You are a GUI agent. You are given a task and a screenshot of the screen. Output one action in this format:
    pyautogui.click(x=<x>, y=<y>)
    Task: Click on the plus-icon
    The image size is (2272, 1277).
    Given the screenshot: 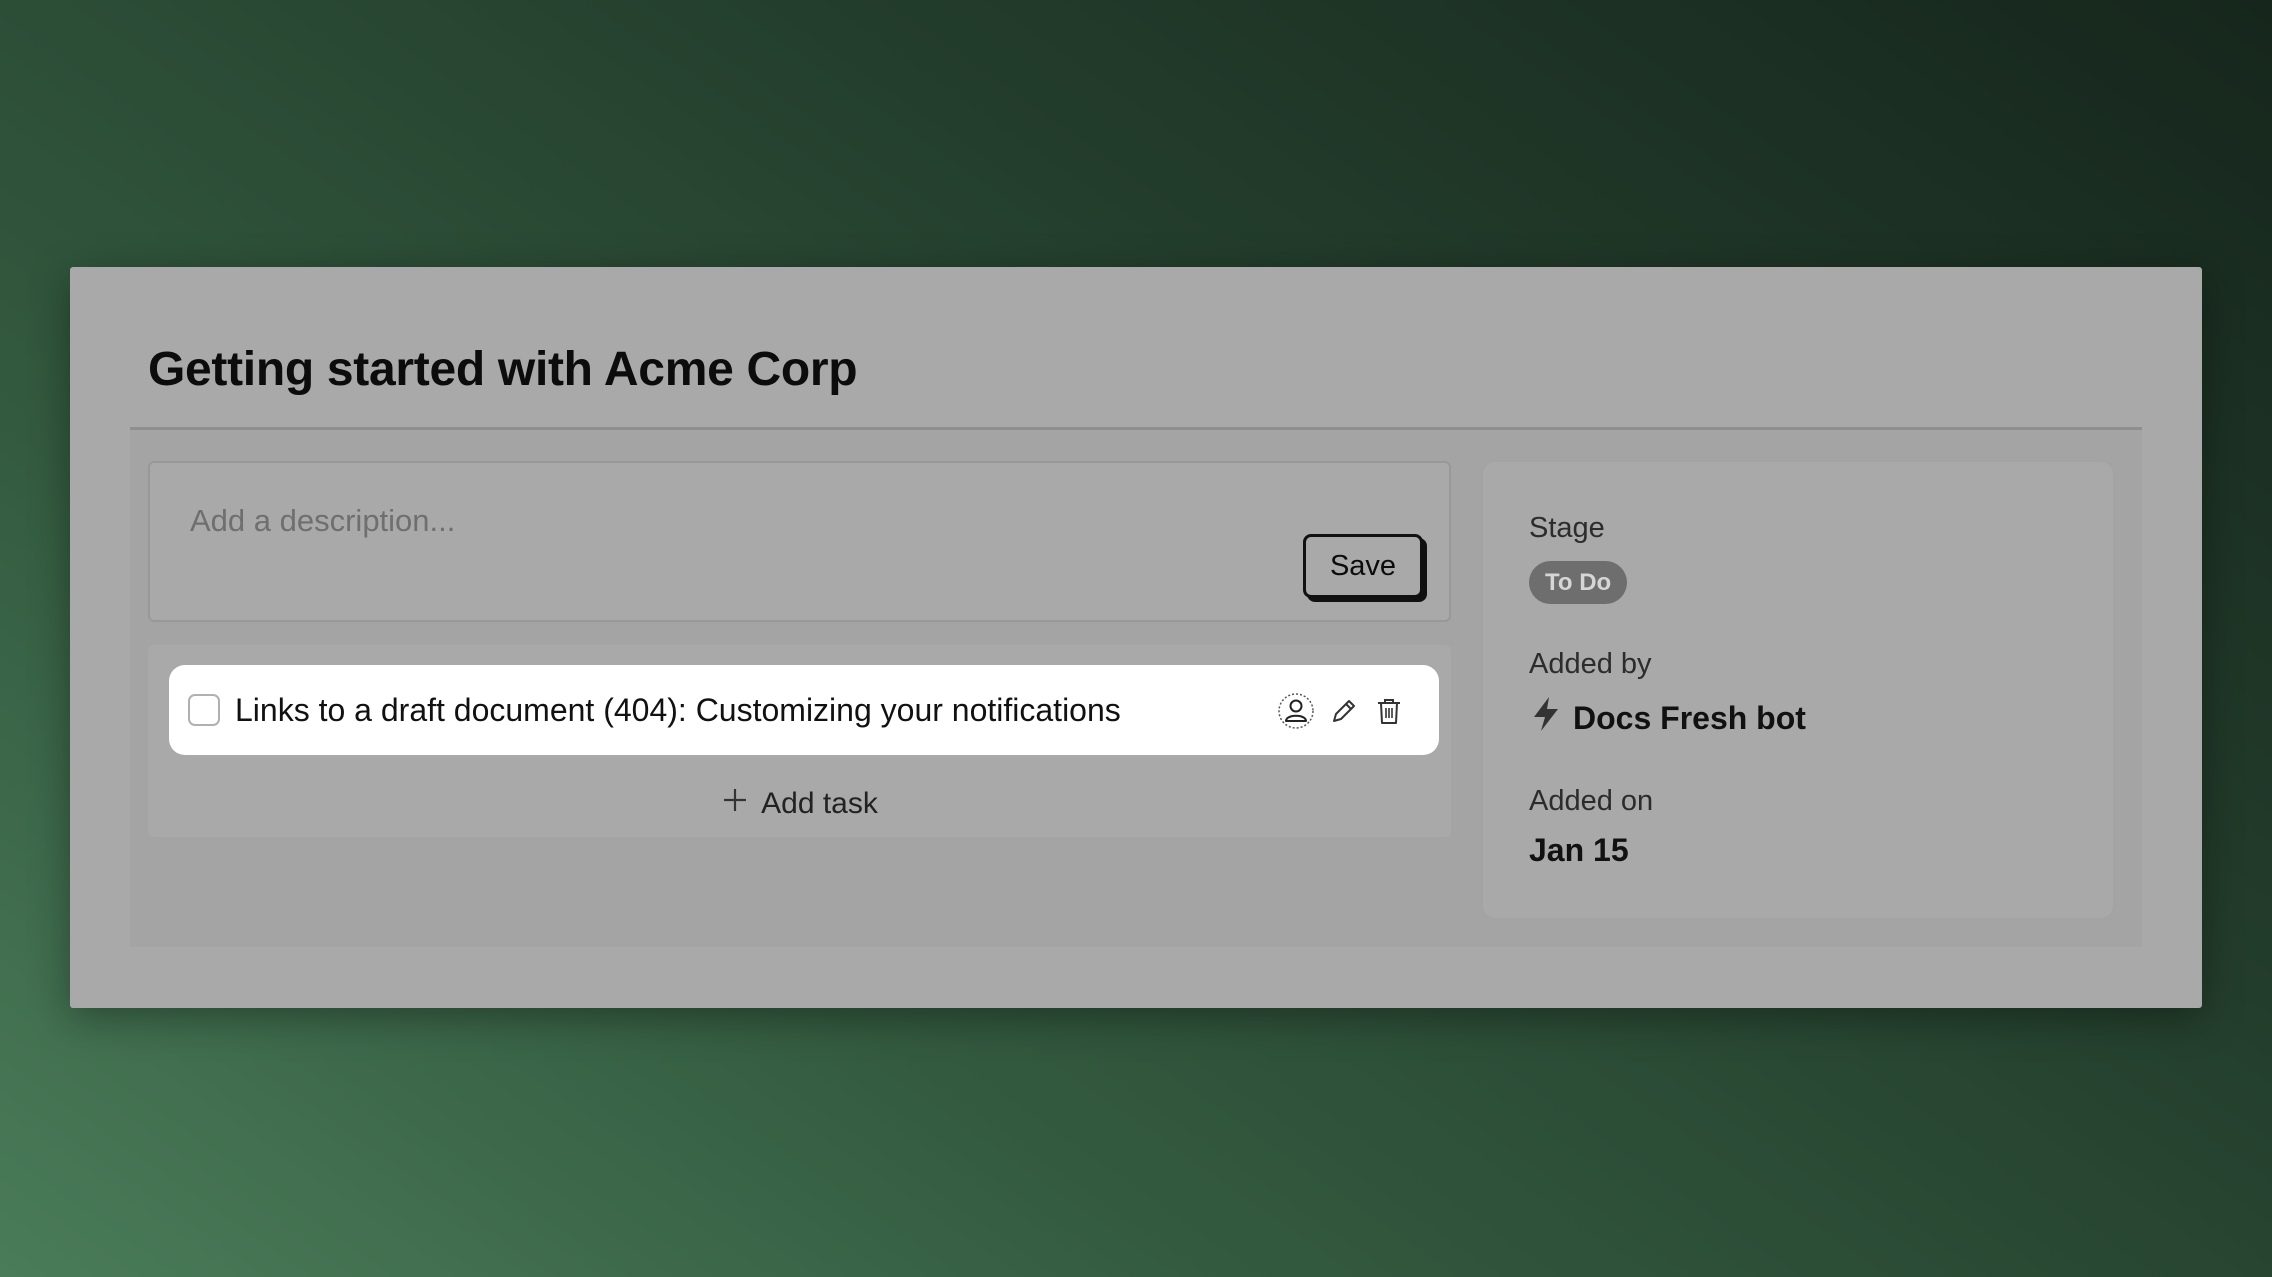 What is the action you would take?
    pyautogui.click(x=735, y=804)
    